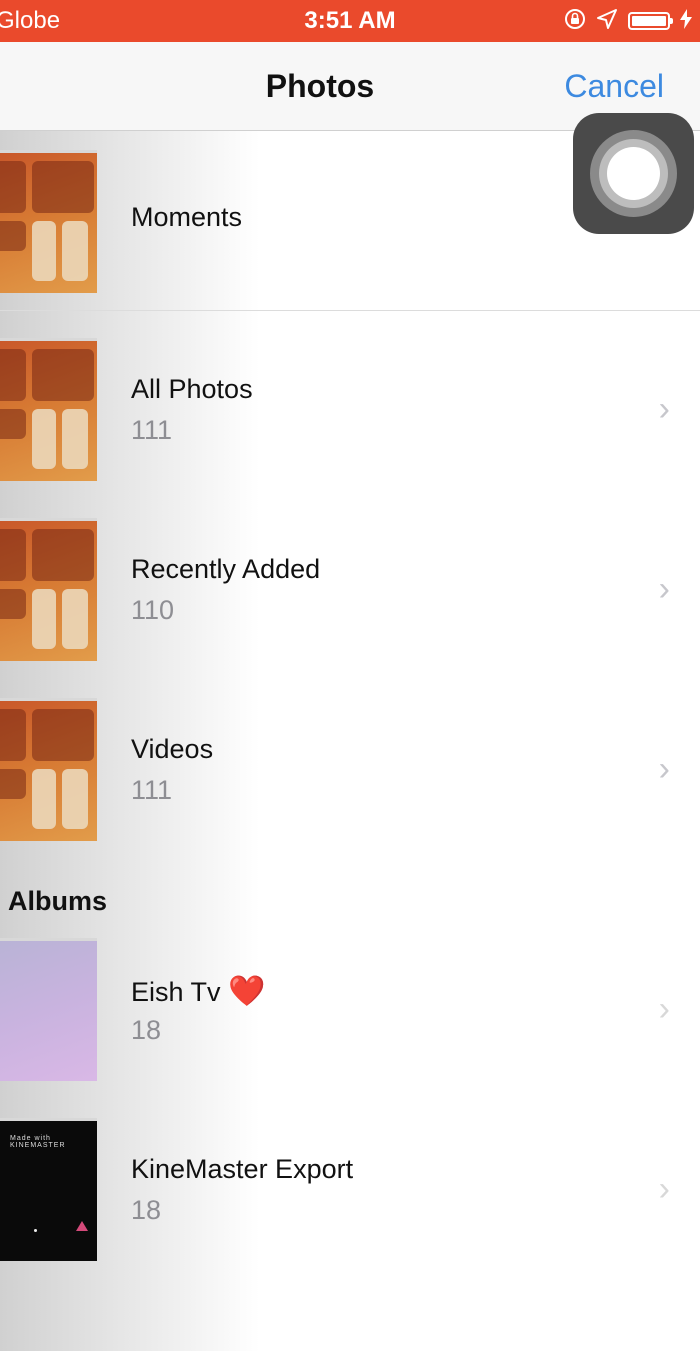 This screenshot has height=1351, width=700. What do you see at coordinates (350, 408) in the screenshot?
I see `list-item-all-photos: All Photos 111 ›` at bounding box center [350, 408].